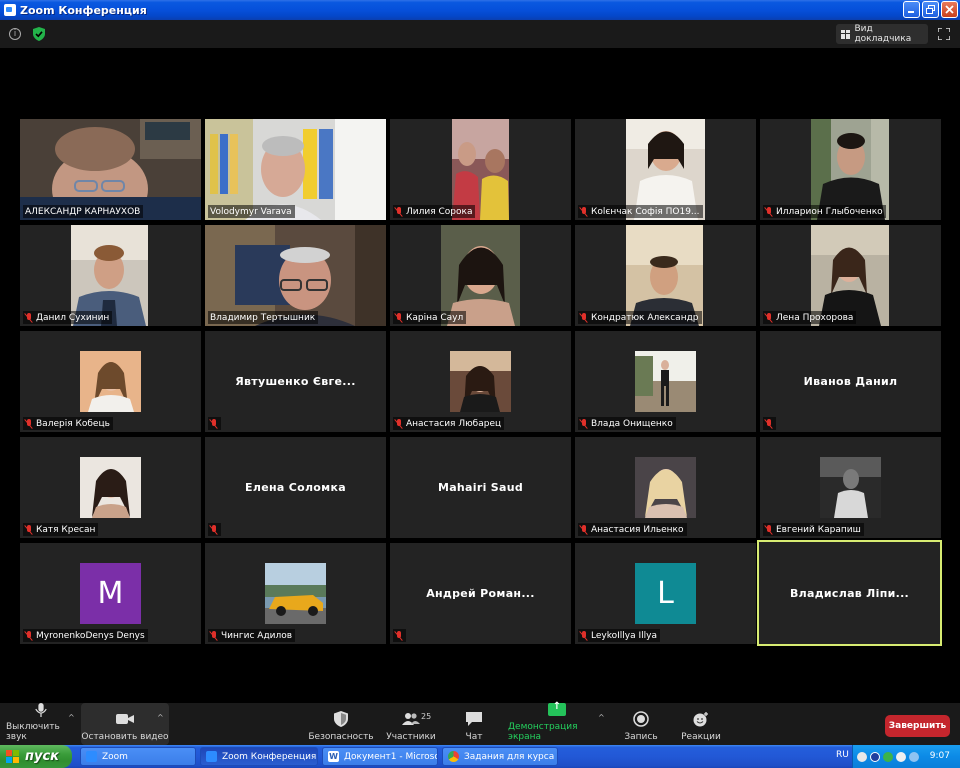 This screenshot has width=960, height=768. I want to click on participant-avatar: L, so click(665, 593).